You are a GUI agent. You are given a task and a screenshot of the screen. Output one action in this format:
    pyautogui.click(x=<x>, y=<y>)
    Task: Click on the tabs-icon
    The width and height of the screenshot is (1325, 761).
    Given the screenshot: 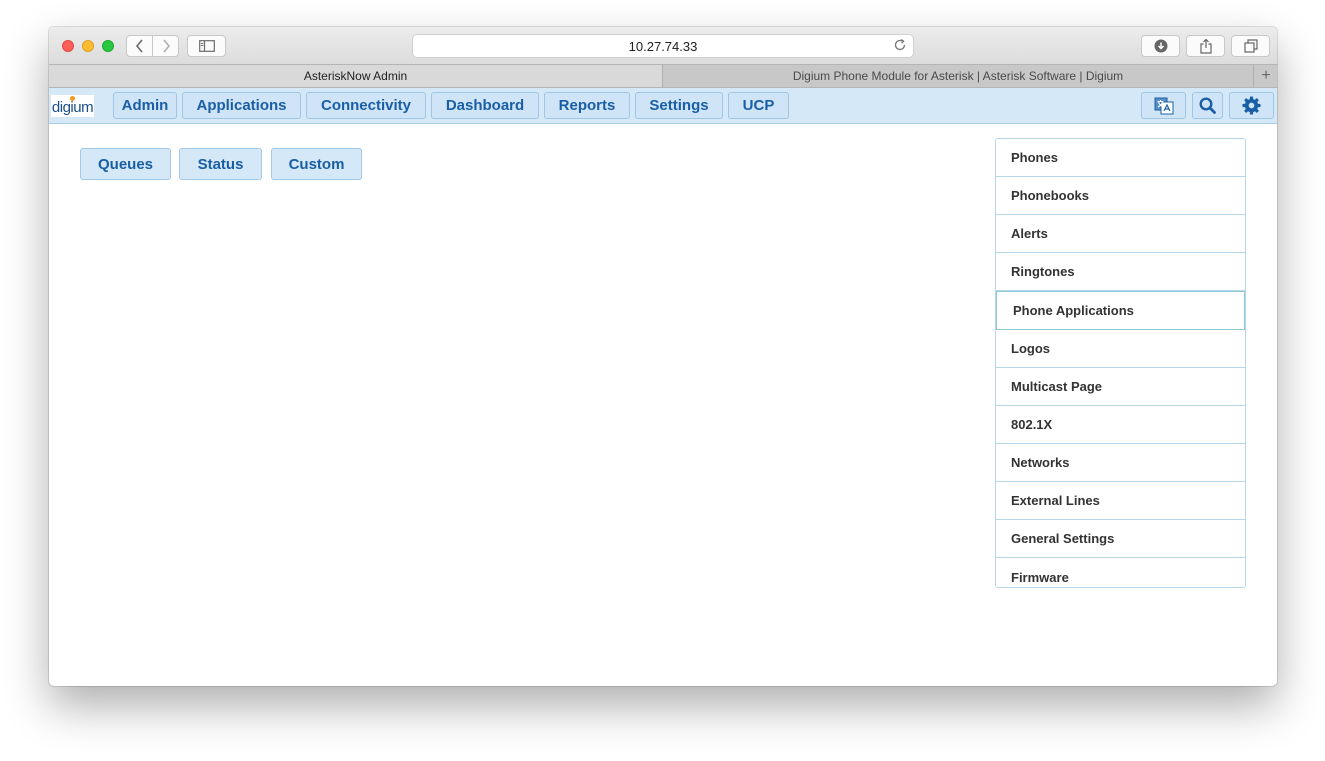 What is the action you would take?
    pyautogui.click(x=1250, y=46)
    